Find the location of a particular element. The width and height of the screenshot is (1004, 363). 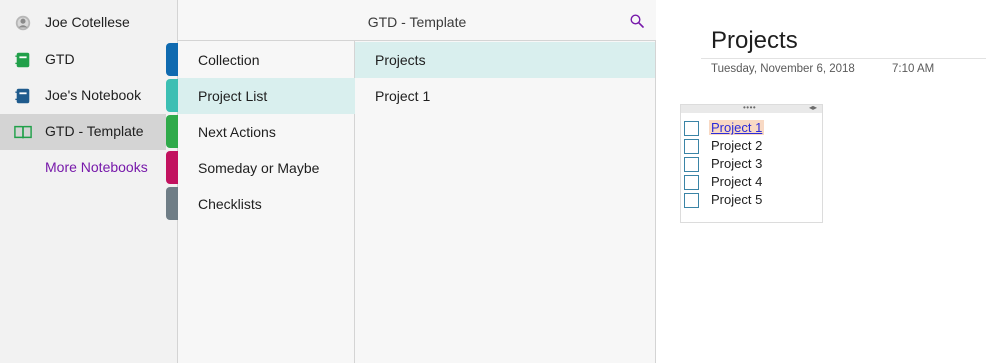

section-item-collection: Collection is located at coordinates (266, 60).